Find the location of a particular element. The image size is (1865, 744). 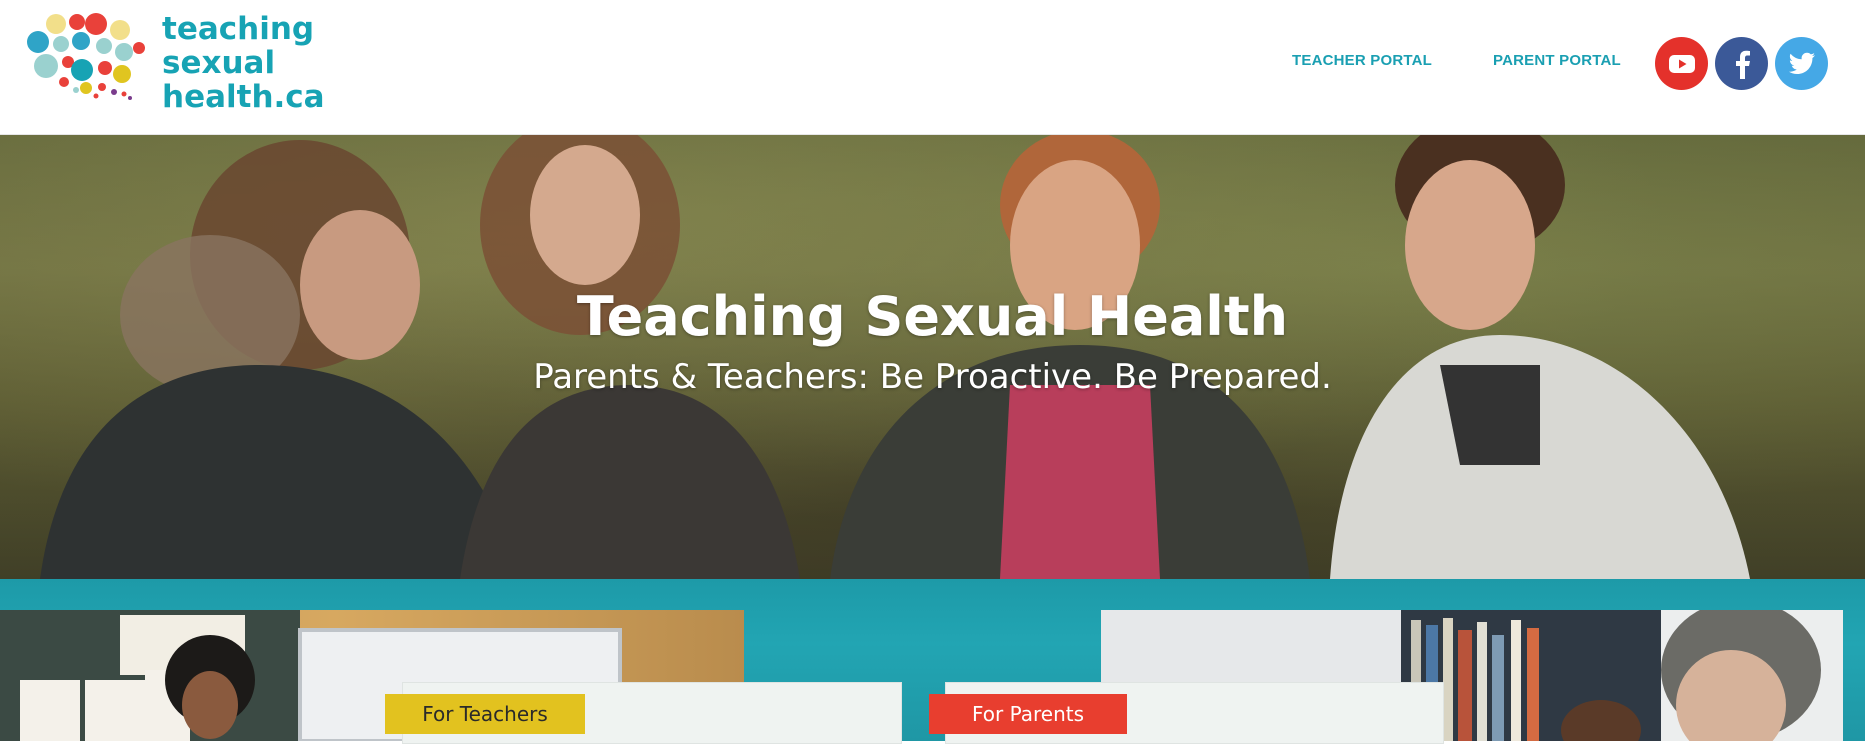

site-logo: teaching sexual health.ca is located at coordinates (176, 62).